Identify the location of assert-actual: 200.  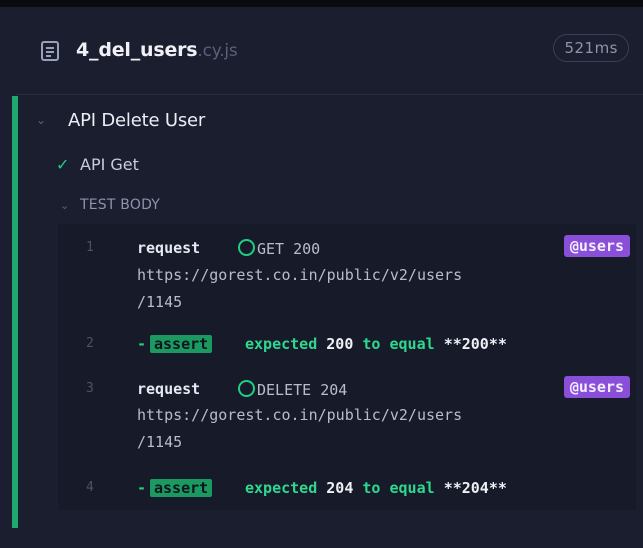
(340, 344).